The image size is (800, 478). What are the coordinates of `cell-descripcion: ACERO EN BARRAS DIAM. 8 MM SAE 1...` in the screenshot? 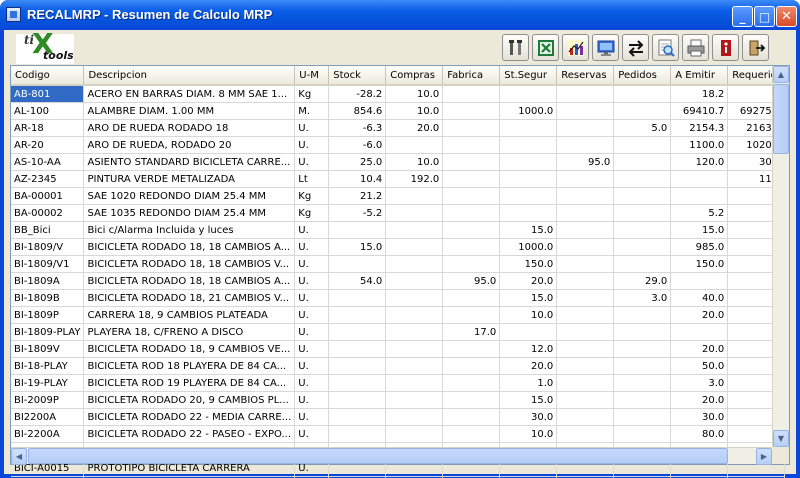 It's located at (189, 94).